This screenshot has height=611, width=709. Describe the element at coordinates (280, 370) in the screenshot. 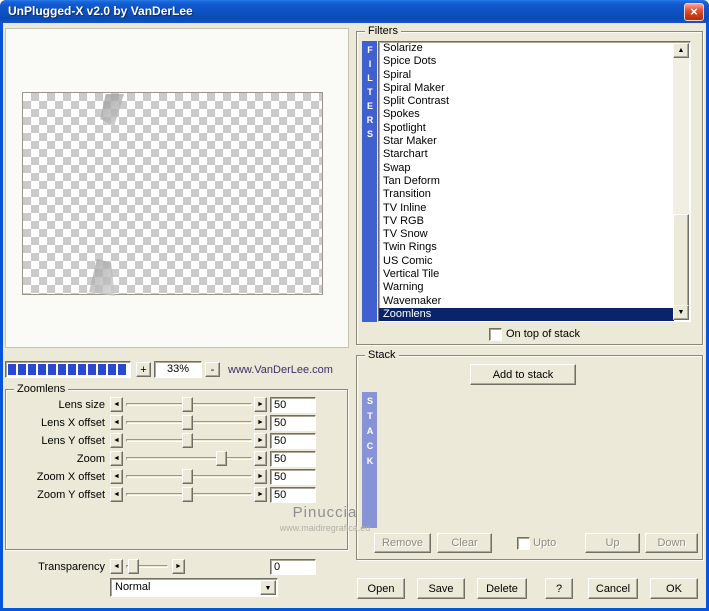

I see `vendor-website-link: www.VanDerLee.com` at that location.